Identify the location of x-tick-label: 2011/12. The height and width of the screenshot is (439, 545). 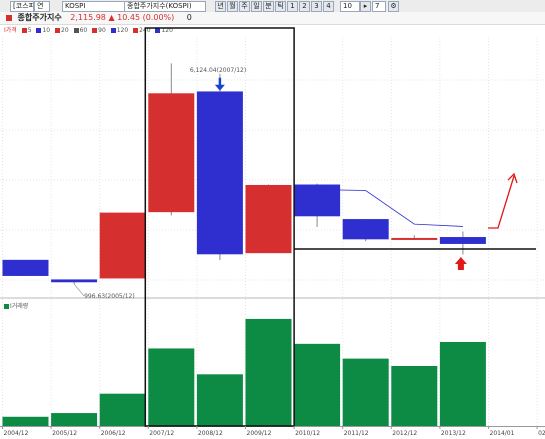
(356, 433).